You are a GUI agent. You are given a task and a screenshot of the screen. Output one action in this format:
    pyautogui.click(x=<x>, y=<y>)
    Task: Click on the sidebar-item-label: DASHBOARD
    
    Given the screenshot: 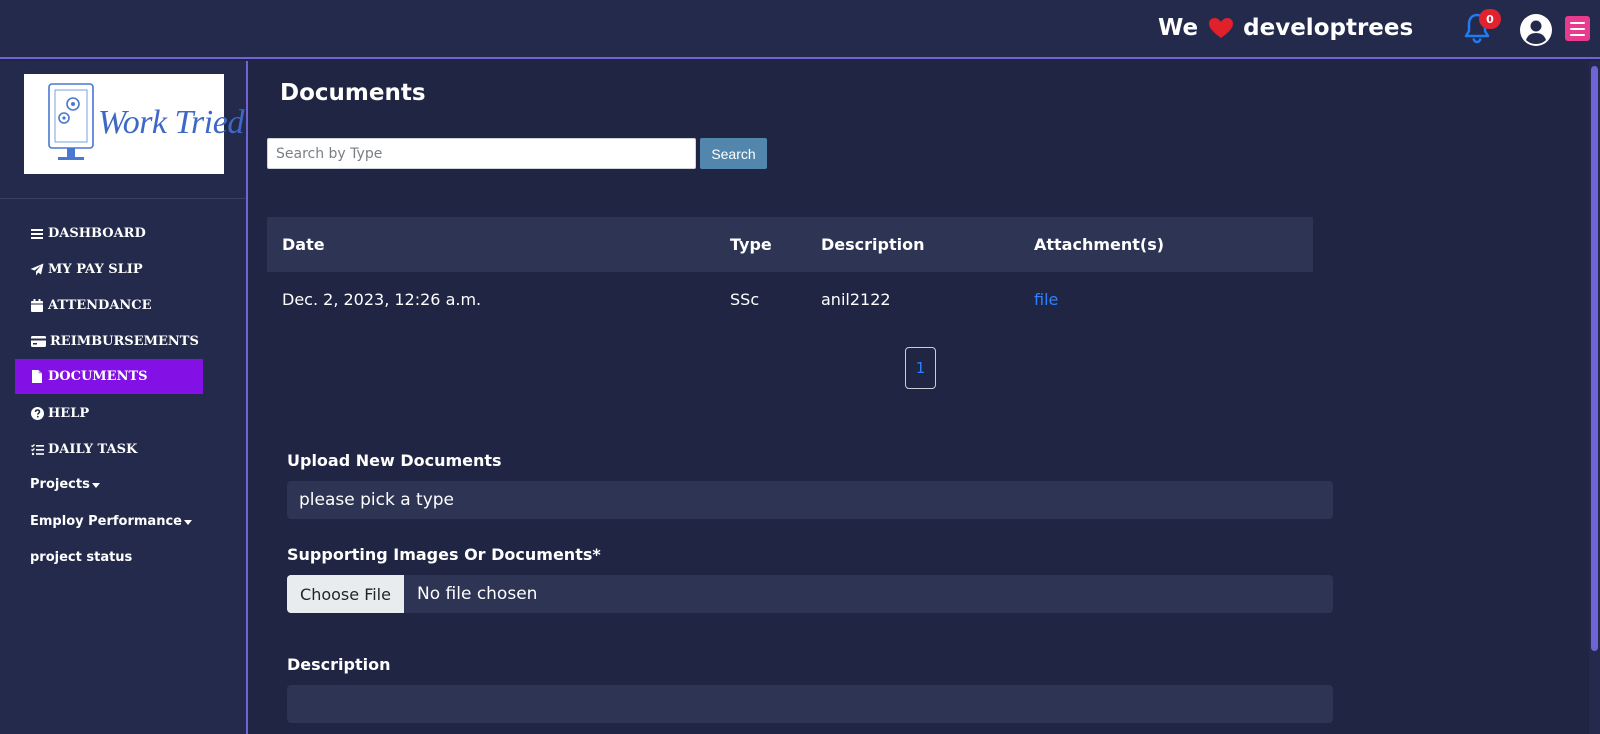 What is the action you would take?
    pyautogui.click(x=97, y=233)
    